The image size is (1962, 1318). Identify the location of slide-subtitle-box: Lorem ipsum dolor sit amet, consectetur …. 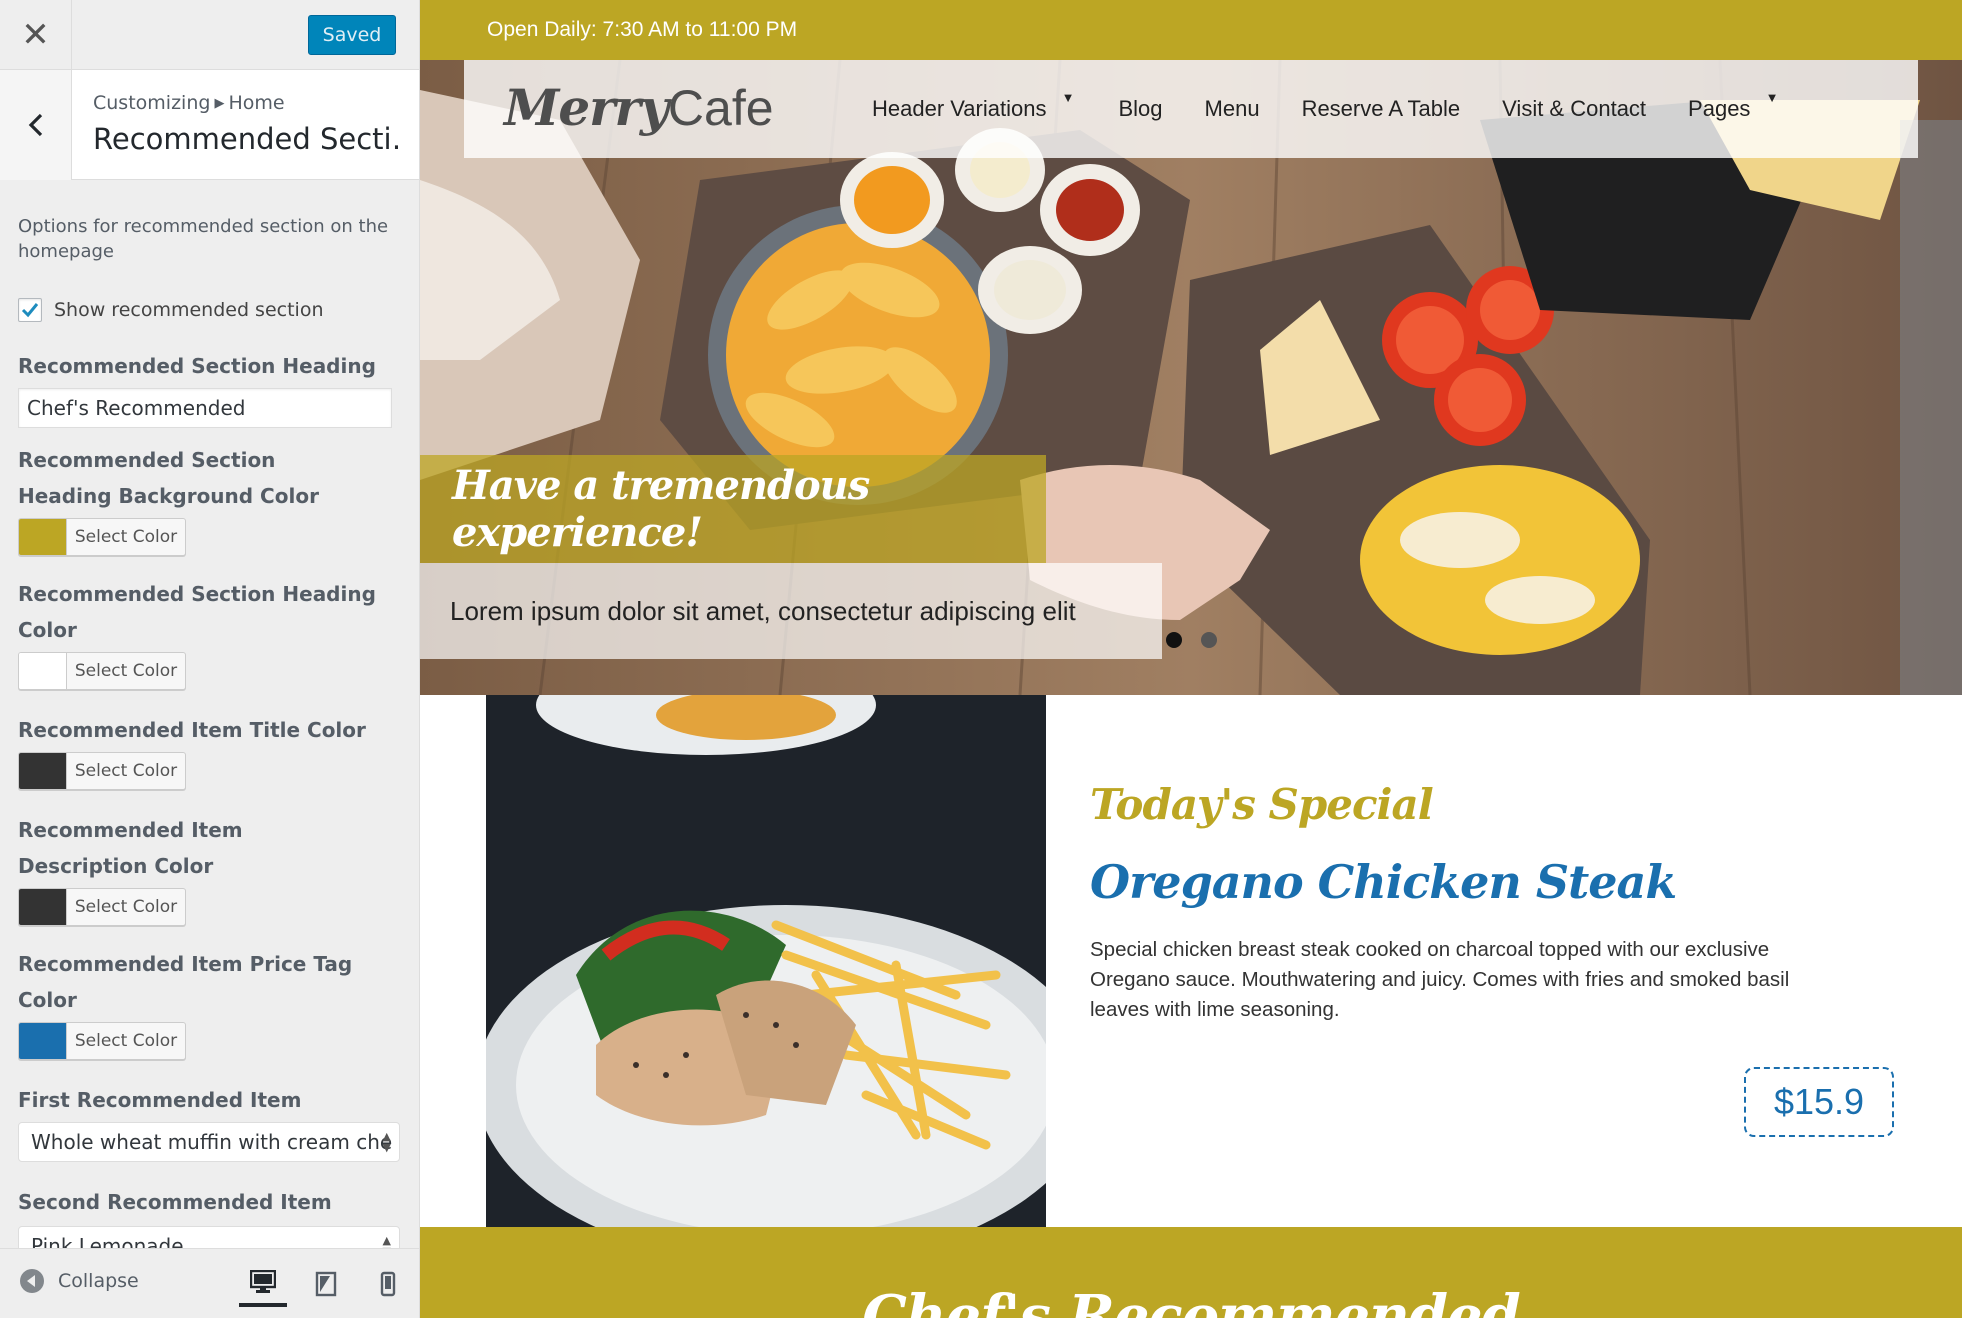
(791, 611).